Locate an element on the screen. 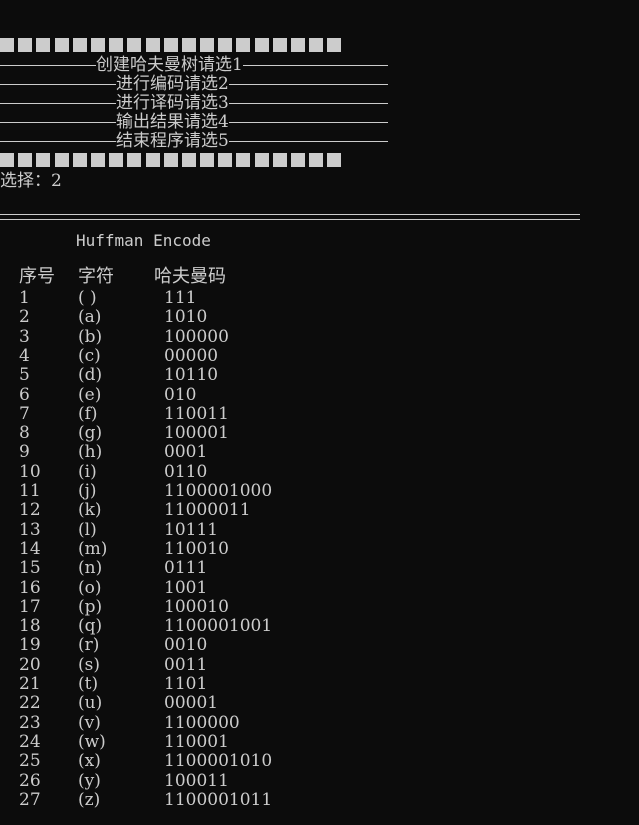  table-row: 7 (f) 110011 is located at coordinates (319, 413).